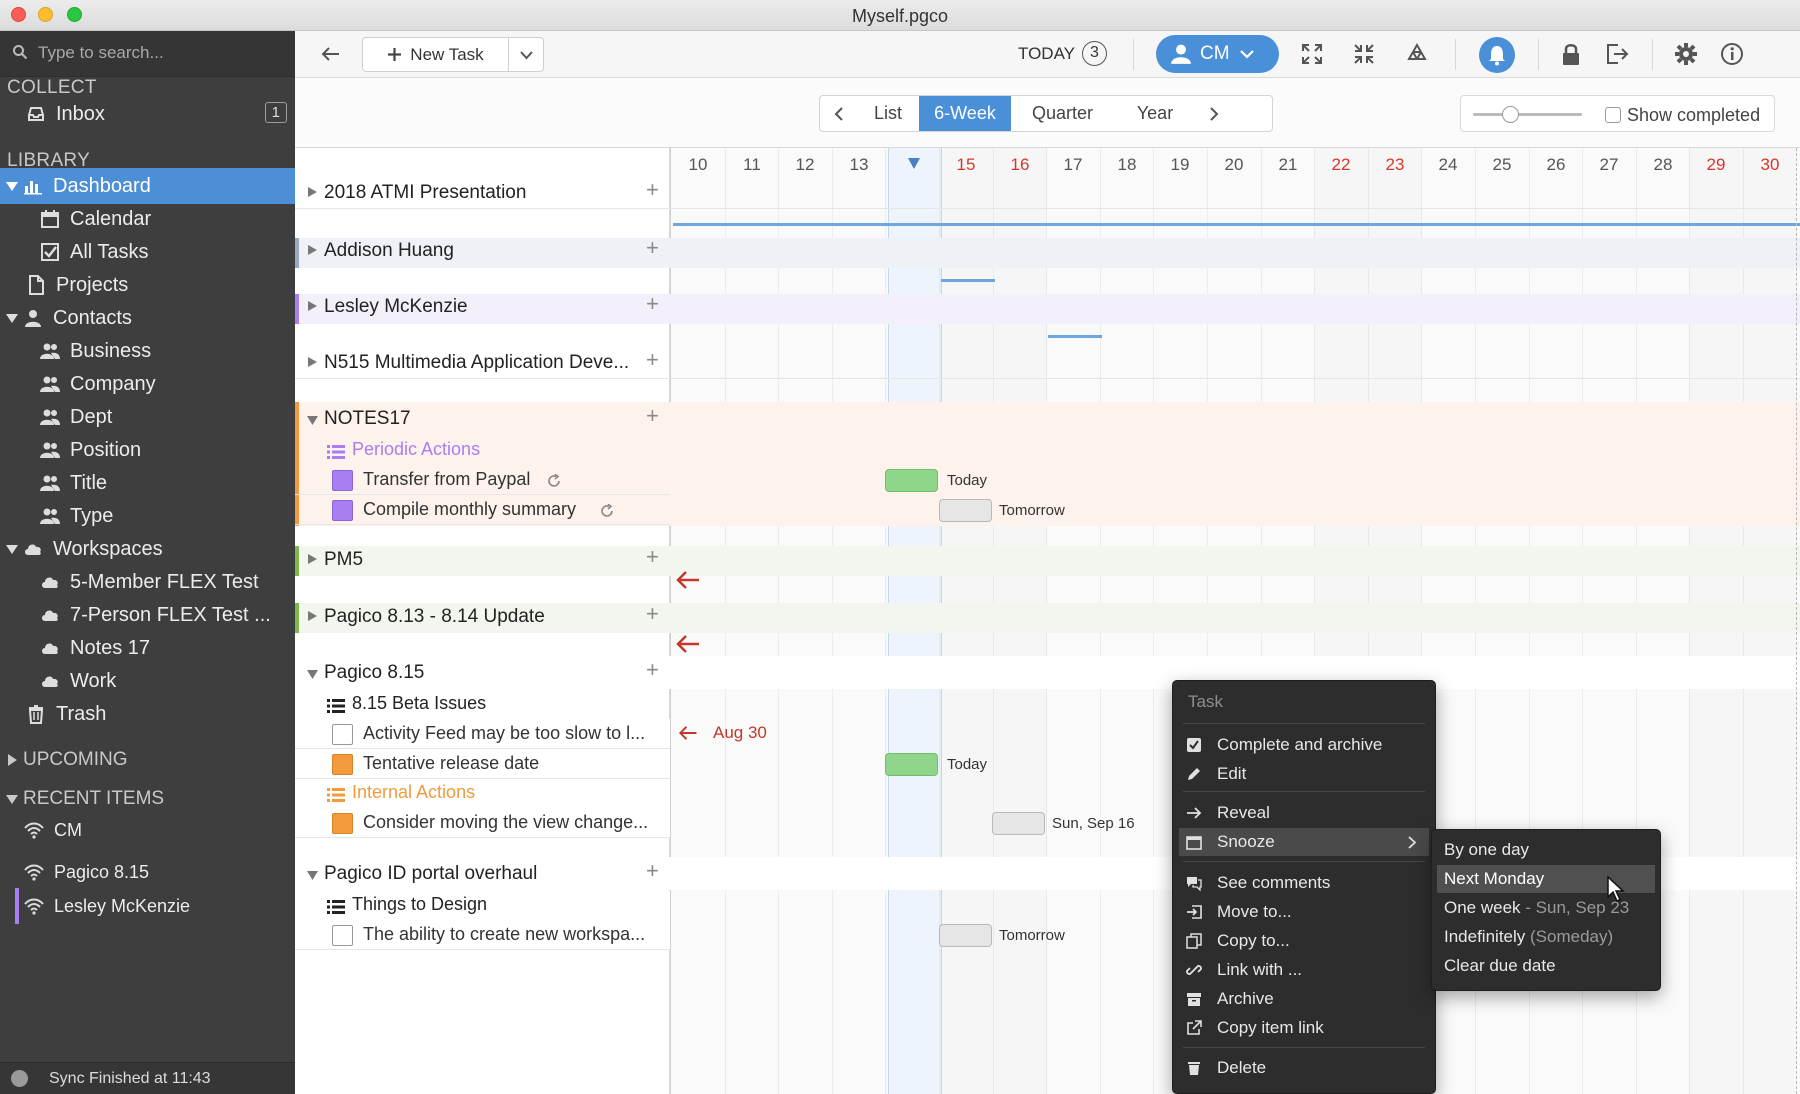 The image size is (1800, 1094). I want to click on task-row-compile-monthly: Compile monthly summary, so click(482, 510).